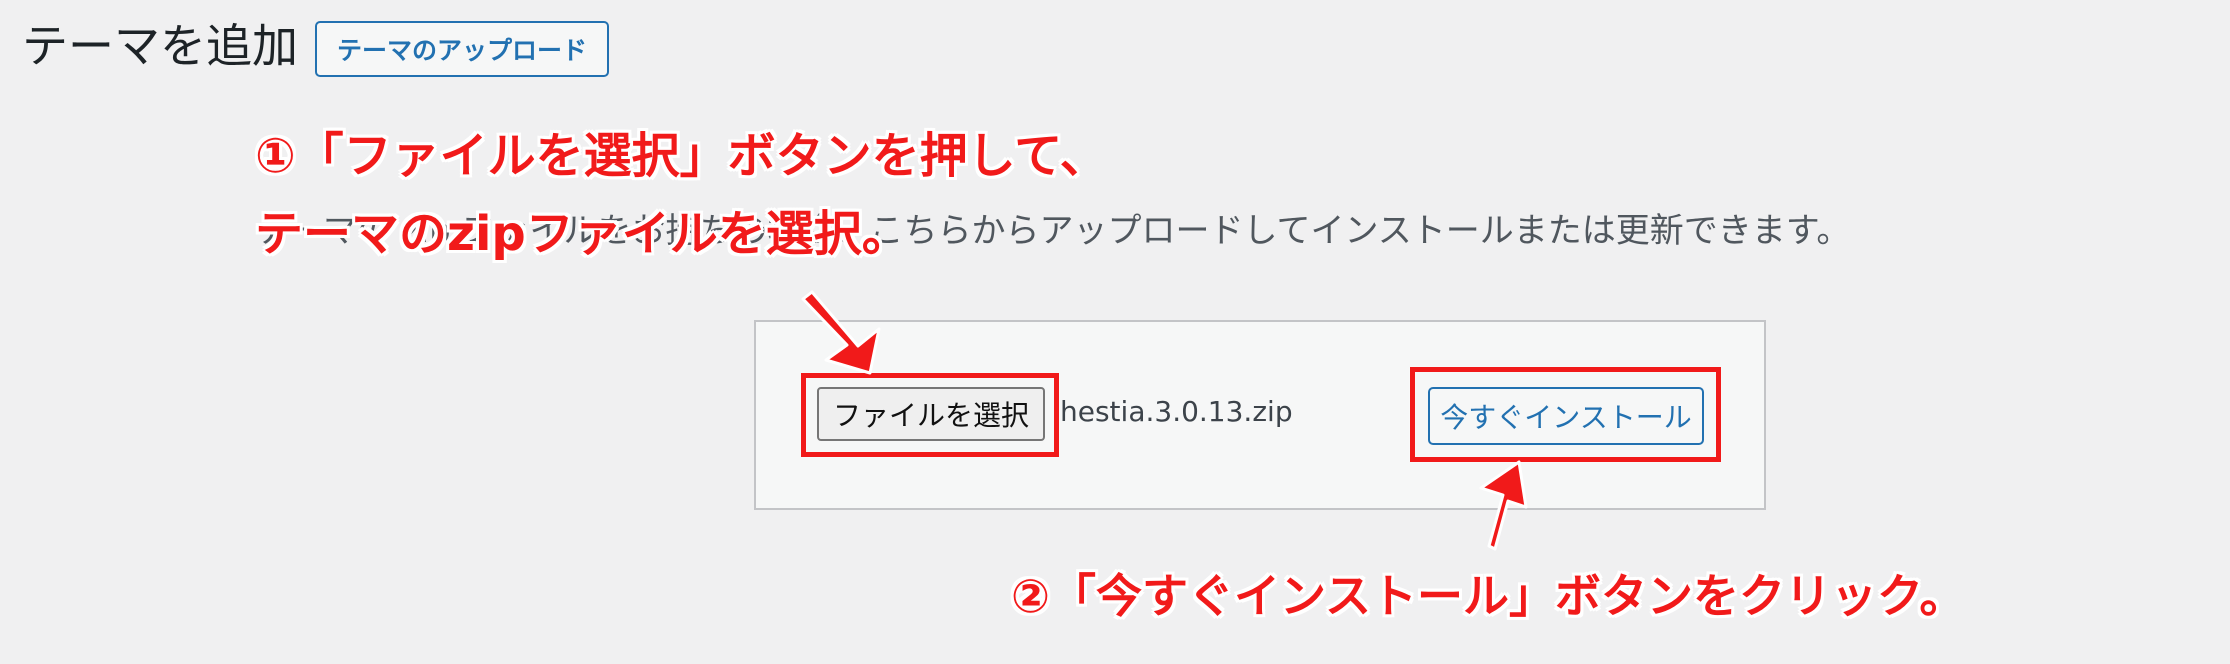 The width and height of the screenshot is (2230, 664). Describe the element at coordinates (681, 156) in the screenshot. I see `annotation-step-1-line-1: ①「ファイルを選択」ボタンを押して、` at that location.